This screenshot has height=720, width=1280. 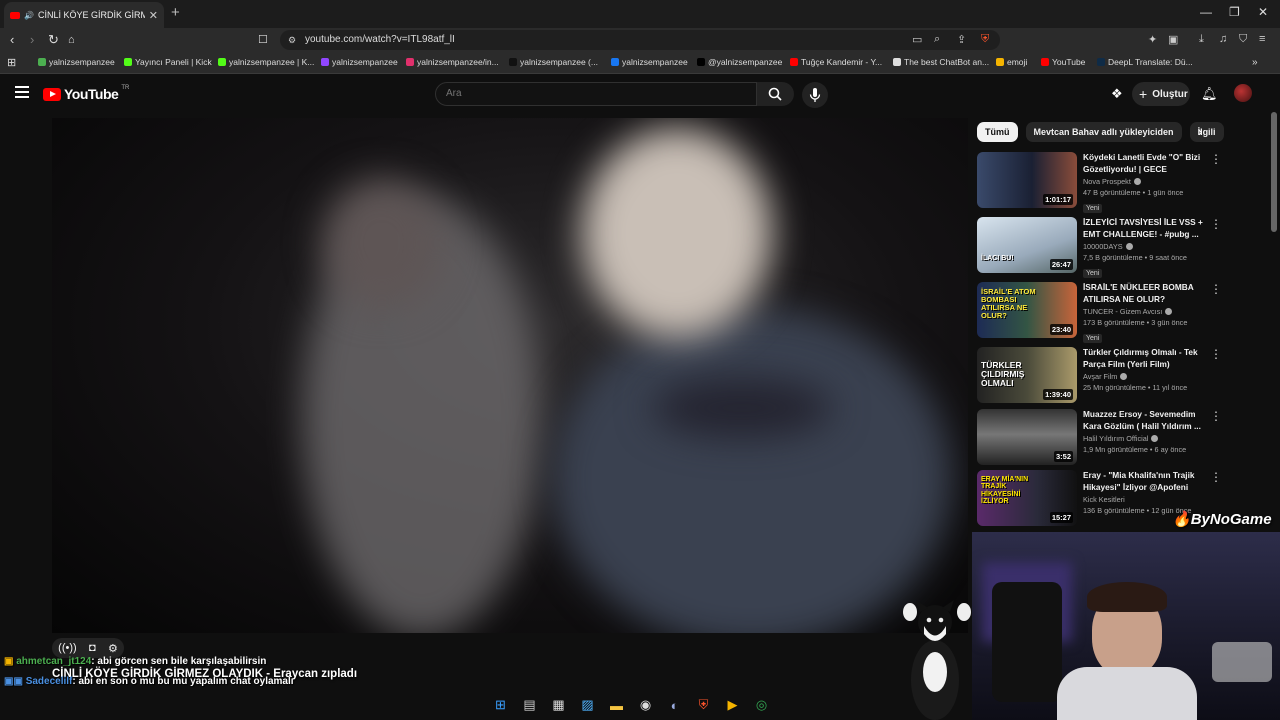 What do you see at coordinates (587, 705) in the screenshot?
I see `photos-icon: ▨` at bounding box center [587, 705].